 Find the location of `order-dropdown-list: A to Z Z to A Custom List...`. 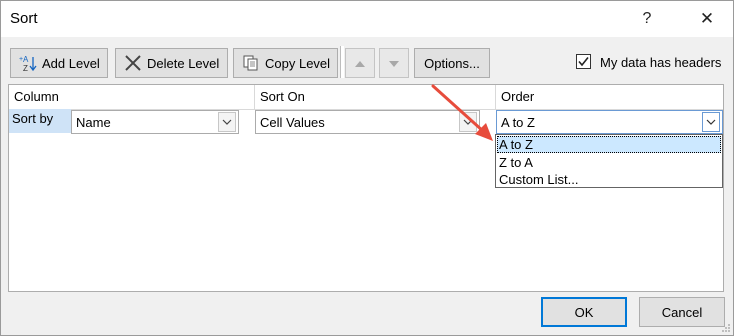

order-dropdown-list: A to Z Z to A Custom List... is located at coordinates (609, 161).